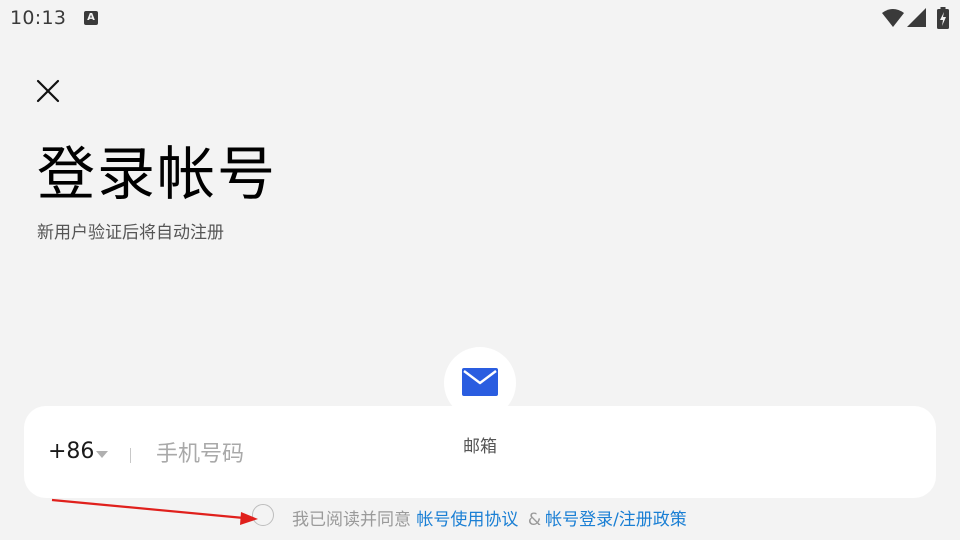  What do you see at coordinates (130, 233) in the screenshot?
I see `page-subtitle: 新用户验证后将自动注册` at bounding box center [130, 233].